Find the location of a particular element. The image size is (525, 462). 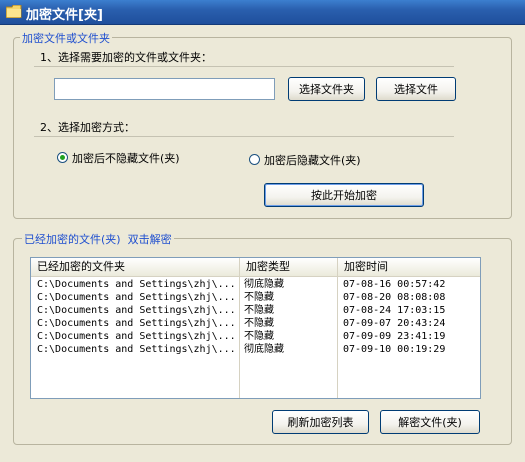

radio-no-hide-label: 加密后不隐藏文件(夹) is located at coordinates (126, 158).